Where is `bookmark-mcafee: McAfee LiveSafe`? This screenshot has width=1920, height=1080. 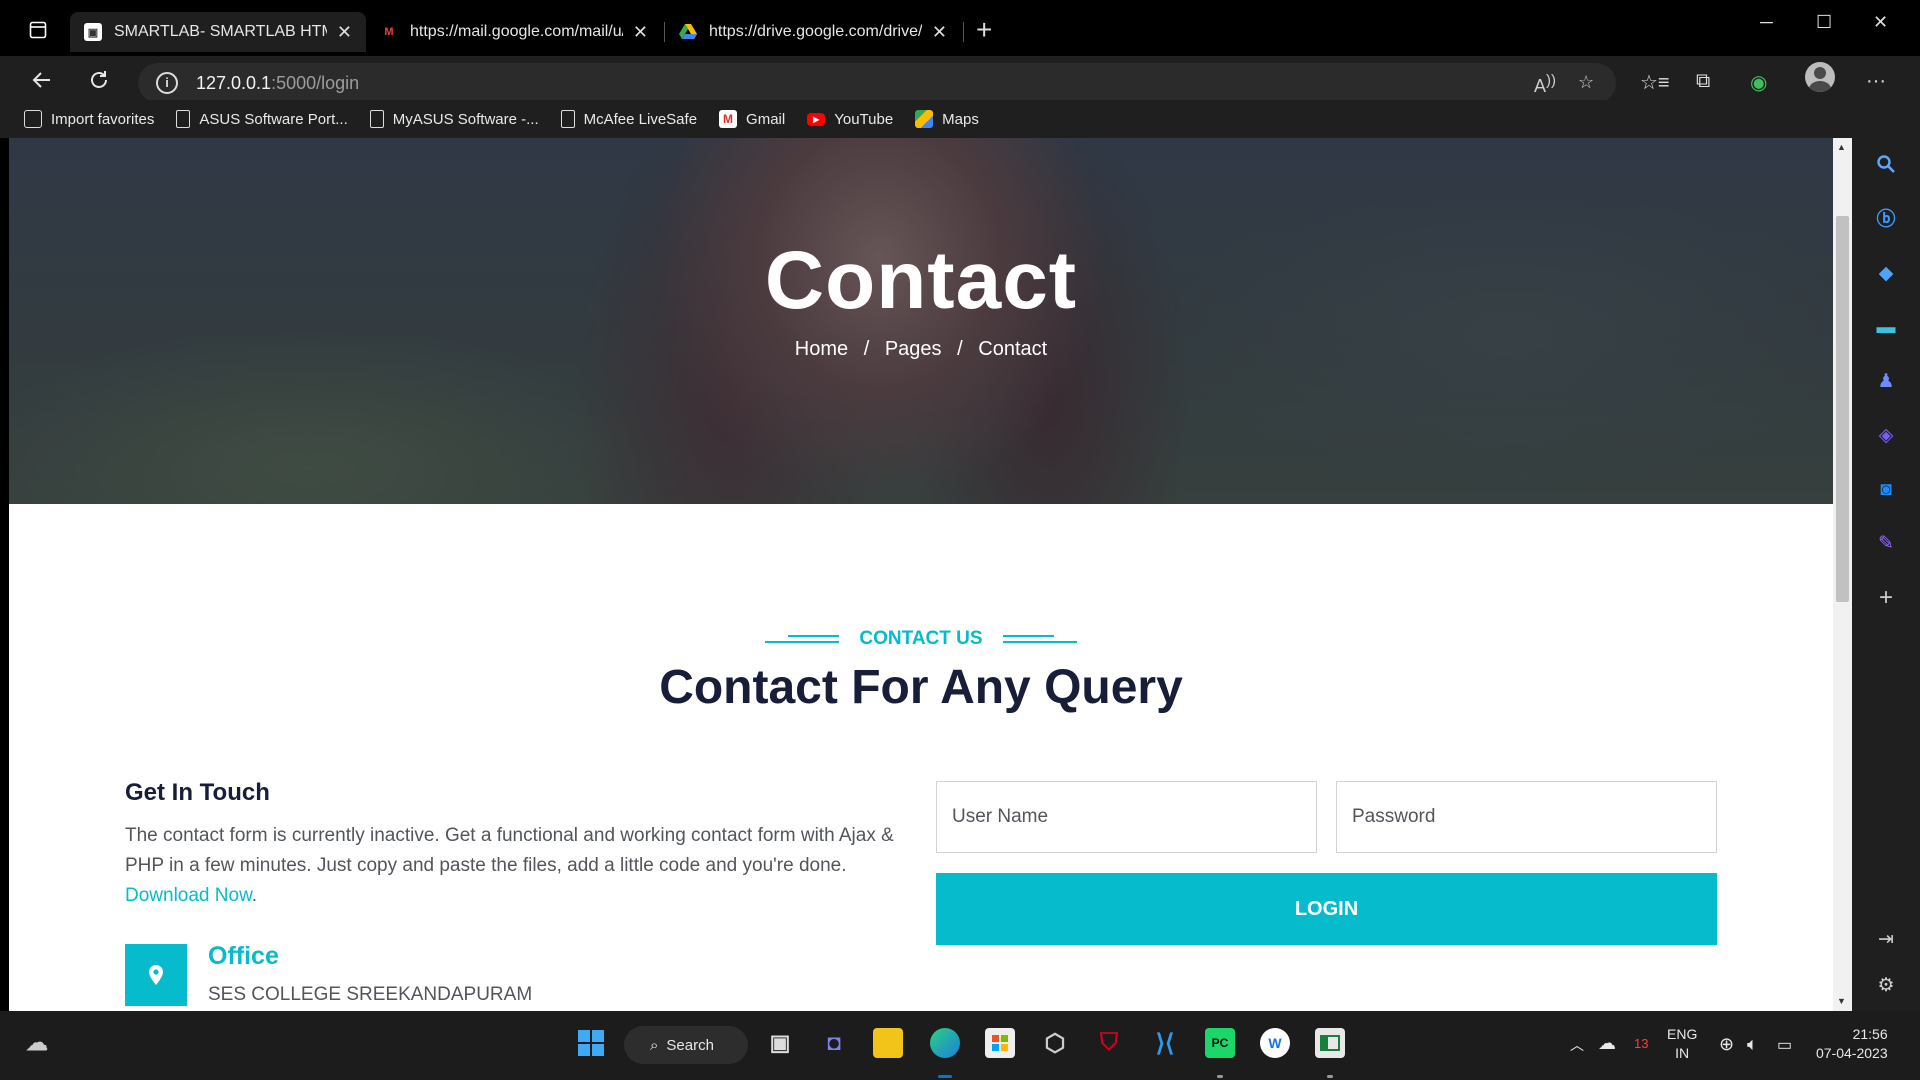
bookmark-mcafee: McAfee LiveSafe is located at coordinates (629, 119).